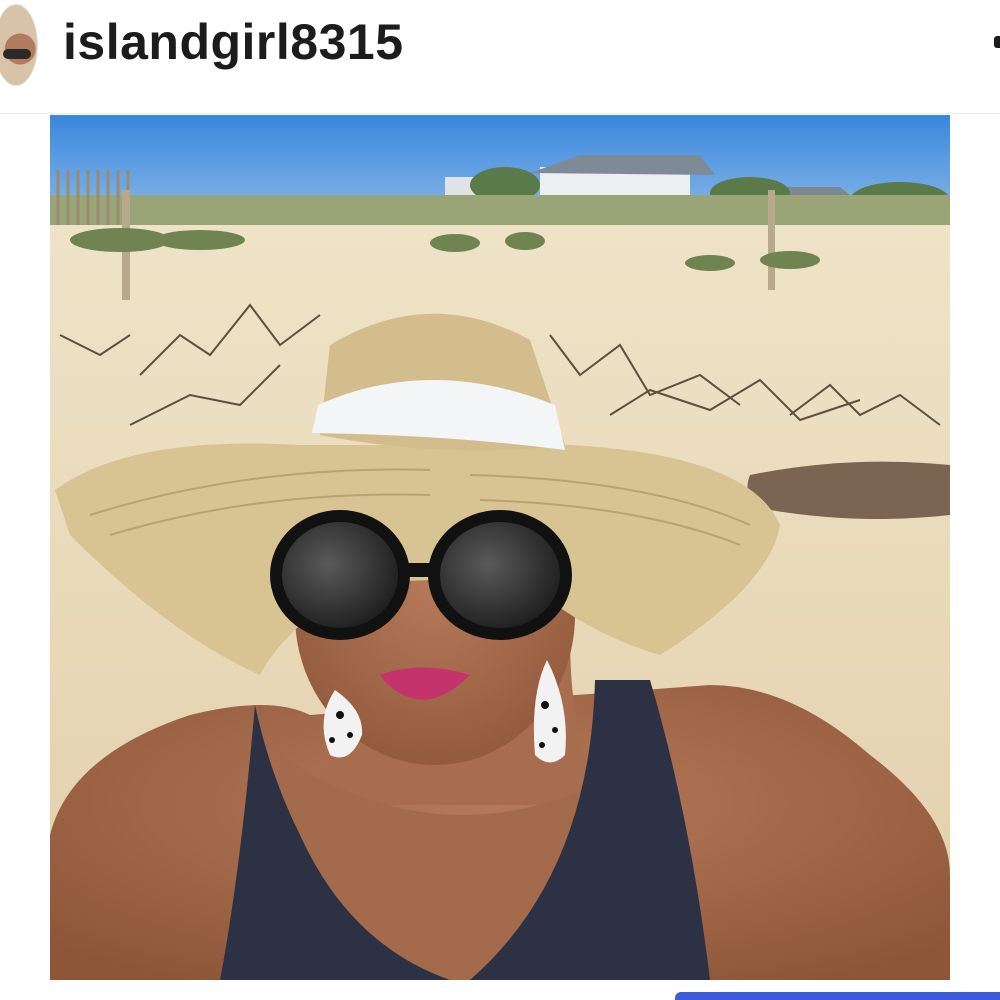  I want to click on profile-avatar, so click(19, 45).